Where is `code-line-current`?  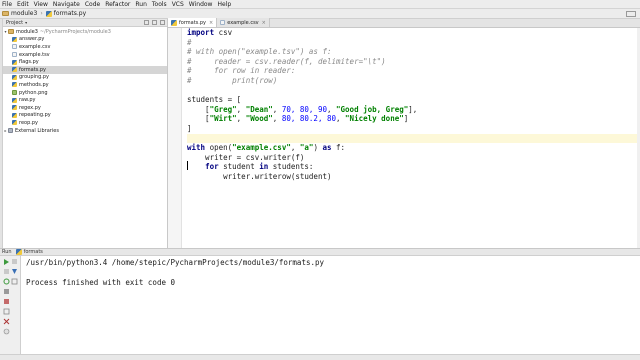 code-line-current is located at coordinates (412, 138).